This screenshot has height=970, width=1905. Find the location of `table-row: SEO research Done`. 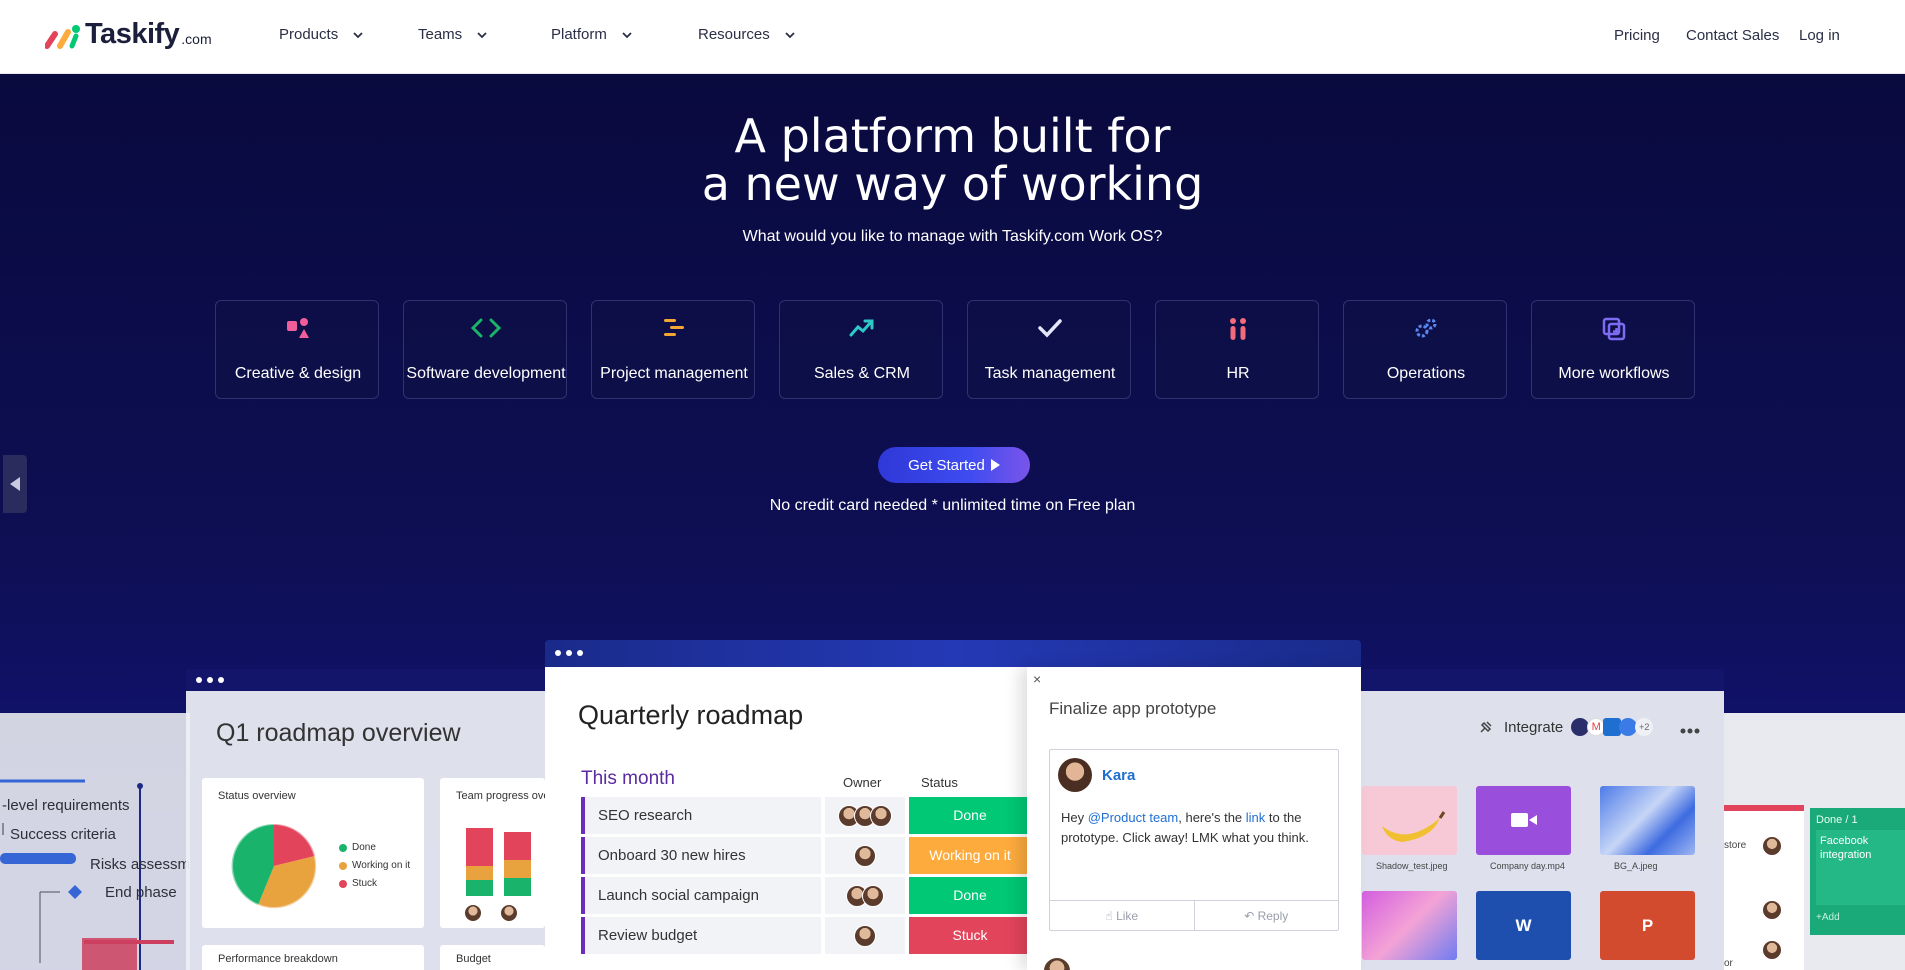

table-row: SEO research Done is located at coordinates (806, 815).